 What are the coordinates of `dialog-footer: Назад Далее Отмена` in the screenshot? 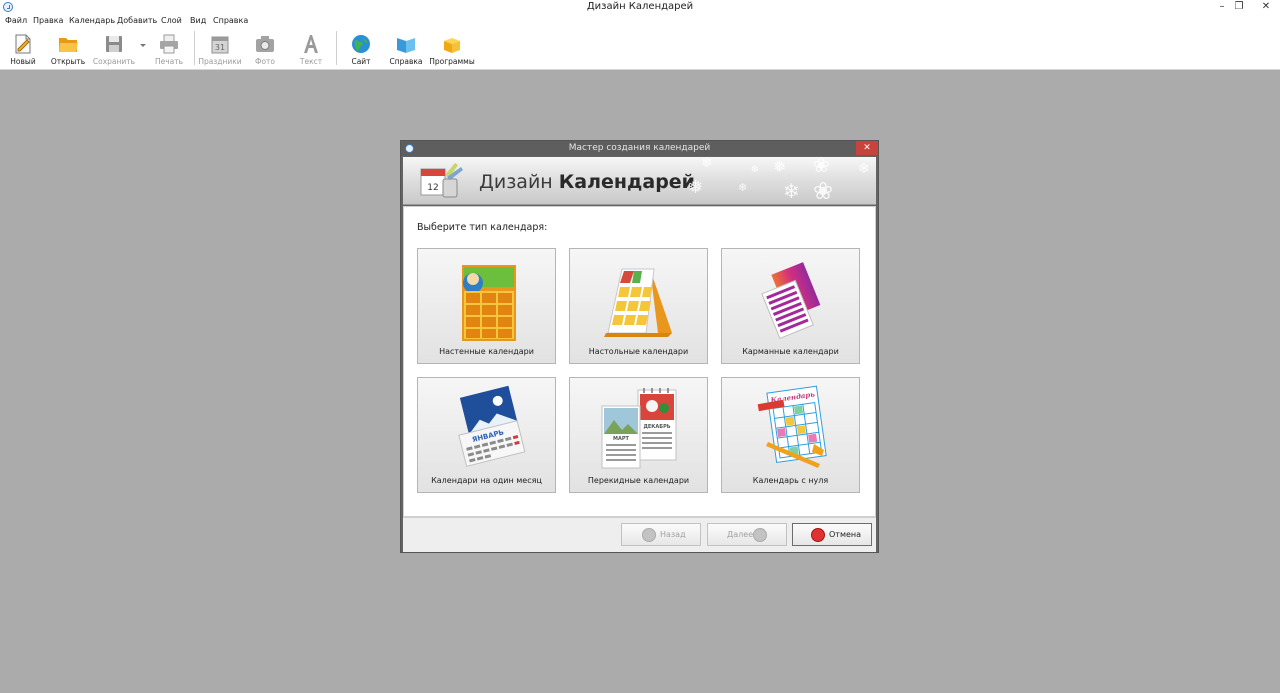 It's located at (639, 534).